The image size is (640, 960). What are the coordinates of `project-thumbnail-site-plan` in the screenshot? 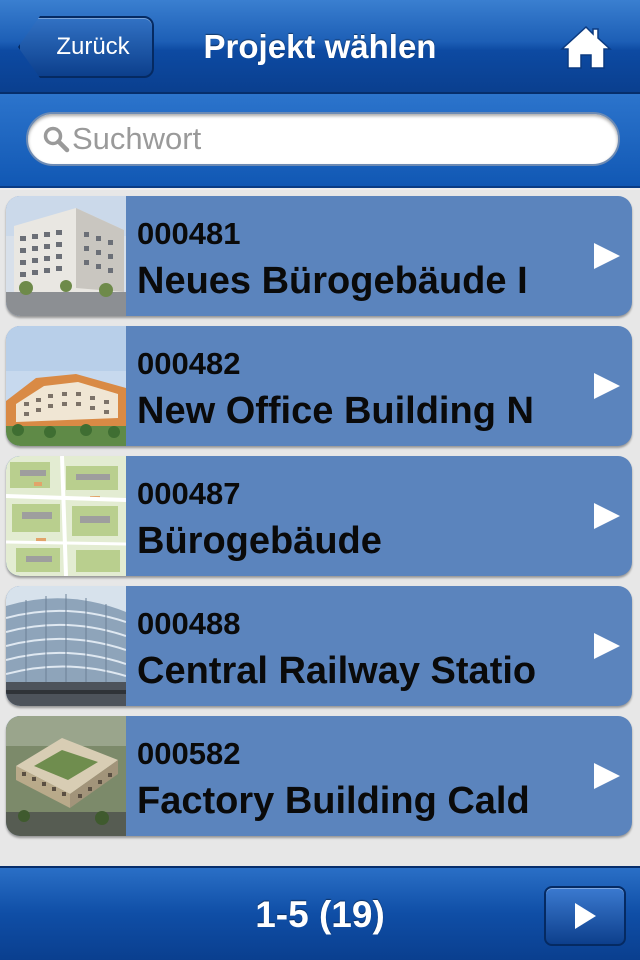 It's located at (66, 516).